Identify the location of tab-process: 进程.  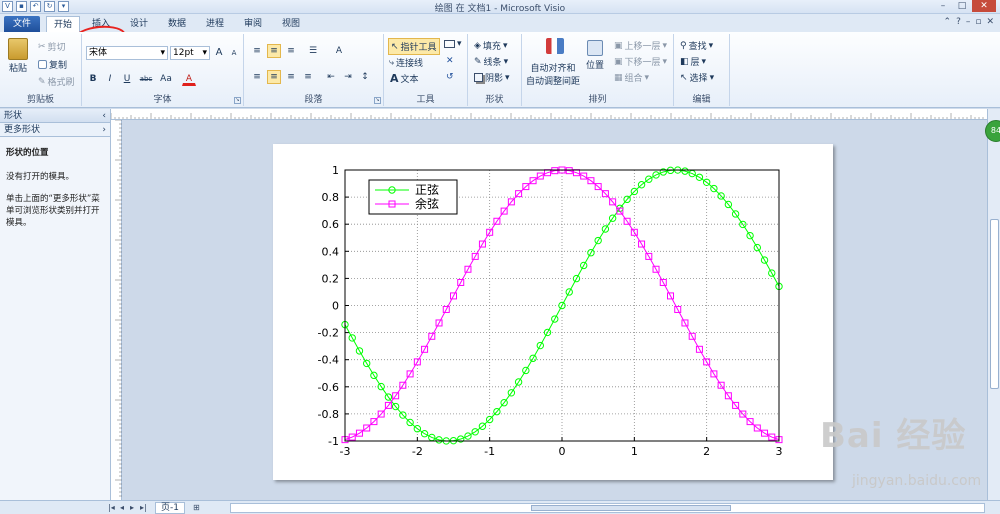
(215, 24).